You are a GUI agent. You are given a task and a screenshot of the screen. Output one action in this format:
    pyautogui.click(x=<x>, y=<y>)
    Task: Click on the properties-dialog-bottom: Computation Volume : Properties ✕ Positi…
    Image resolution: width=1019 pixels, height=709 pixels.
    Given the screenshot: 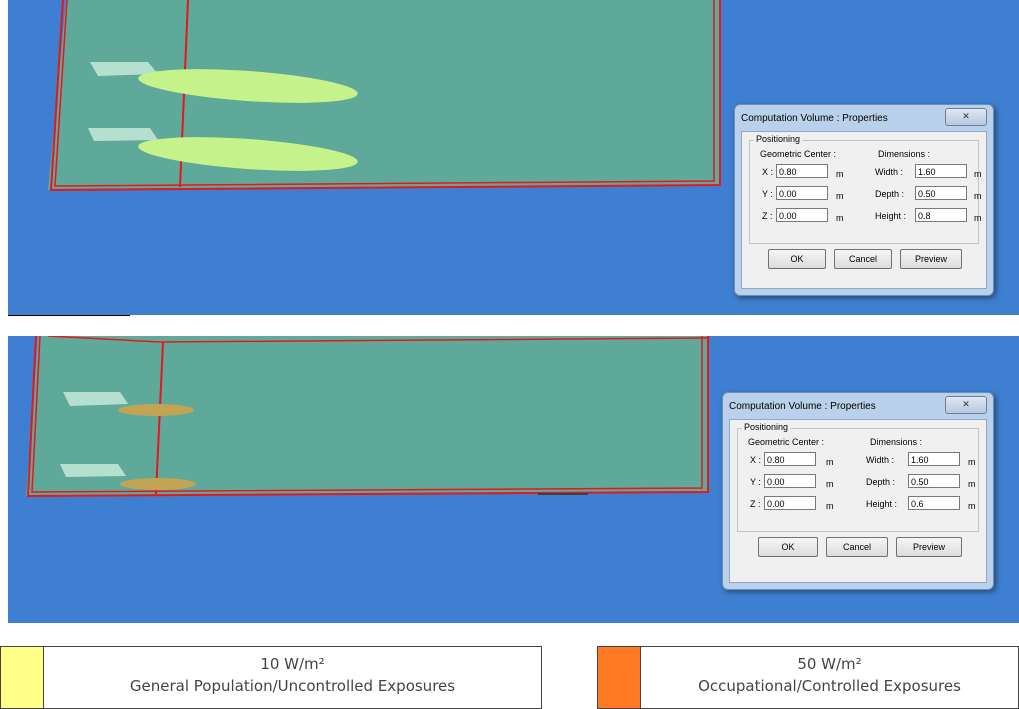 What is the action you would take?
    pyautogui.click(x=858, y=491)
    